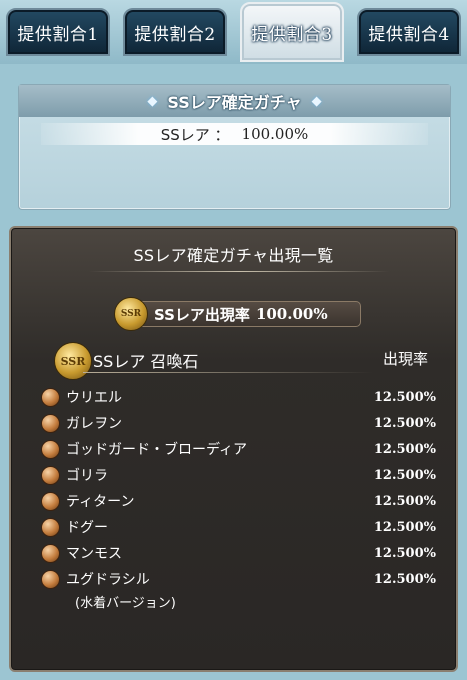  I want to click on tab-rate-3: 提供割合3, so click(292, 32).